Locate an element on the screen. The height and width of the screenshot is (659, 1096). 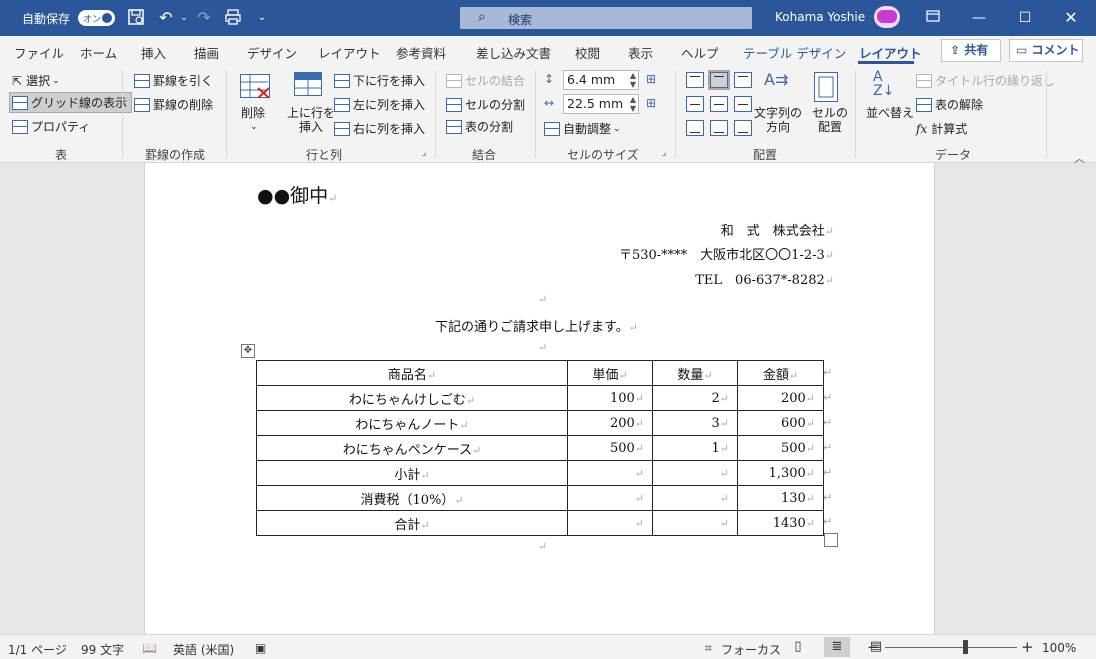
formula-button: fx 計算式 is located at coordinates (941, 128).